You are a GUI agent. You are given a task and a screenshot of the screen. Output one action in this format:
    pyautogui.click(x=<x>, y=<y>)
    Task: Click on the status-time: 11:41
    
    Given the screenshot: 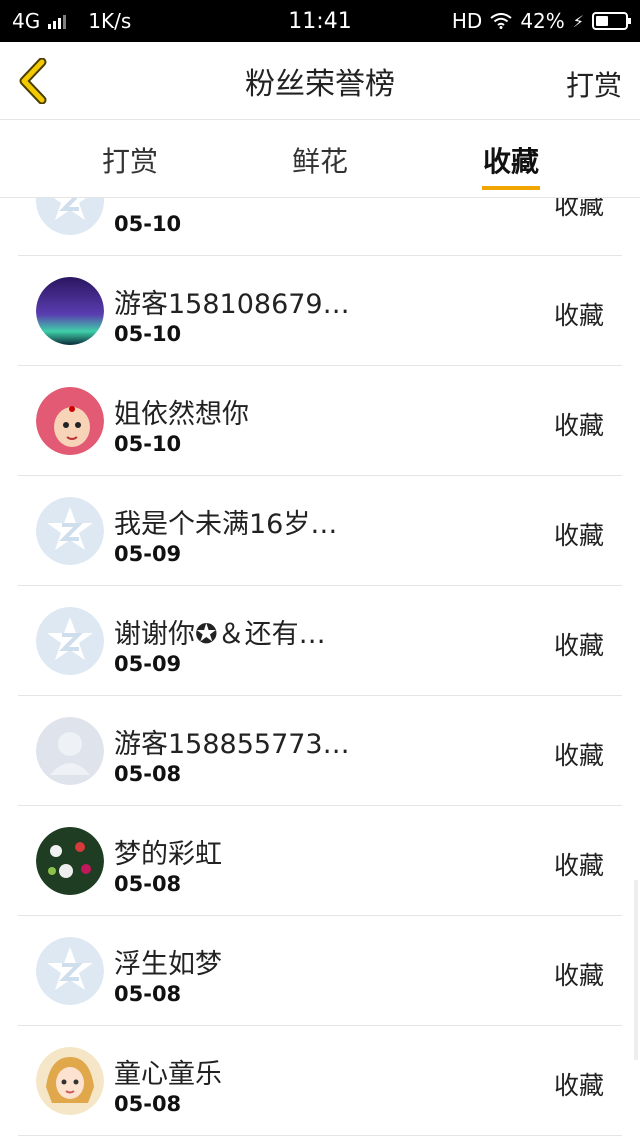 What is the action you would take?
    pyautogui.click(x=320, y=21)
    